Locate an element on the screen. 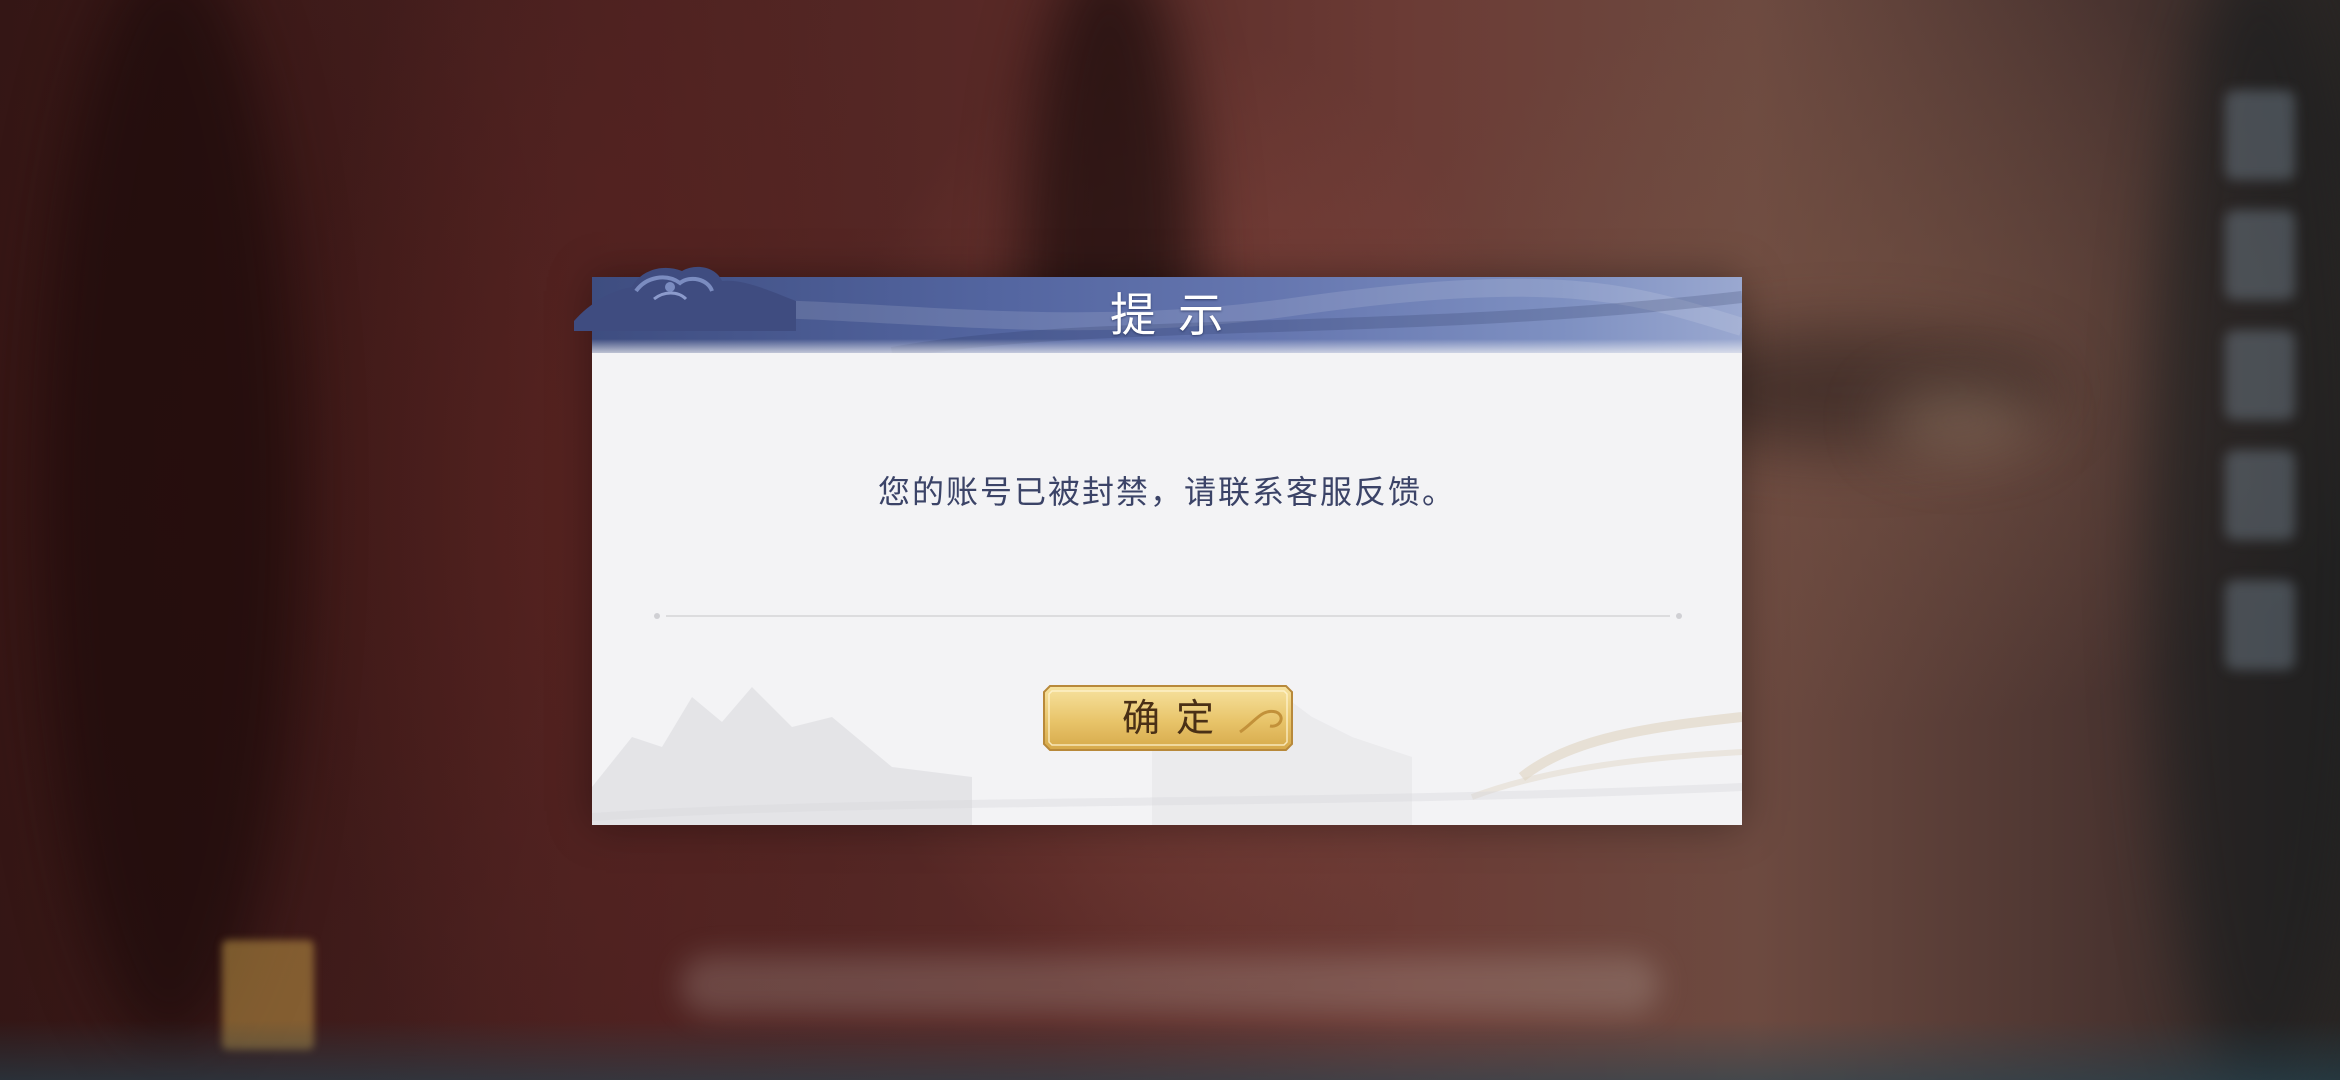  confirm-button: 确定 is located at coordinates (1168, 718).